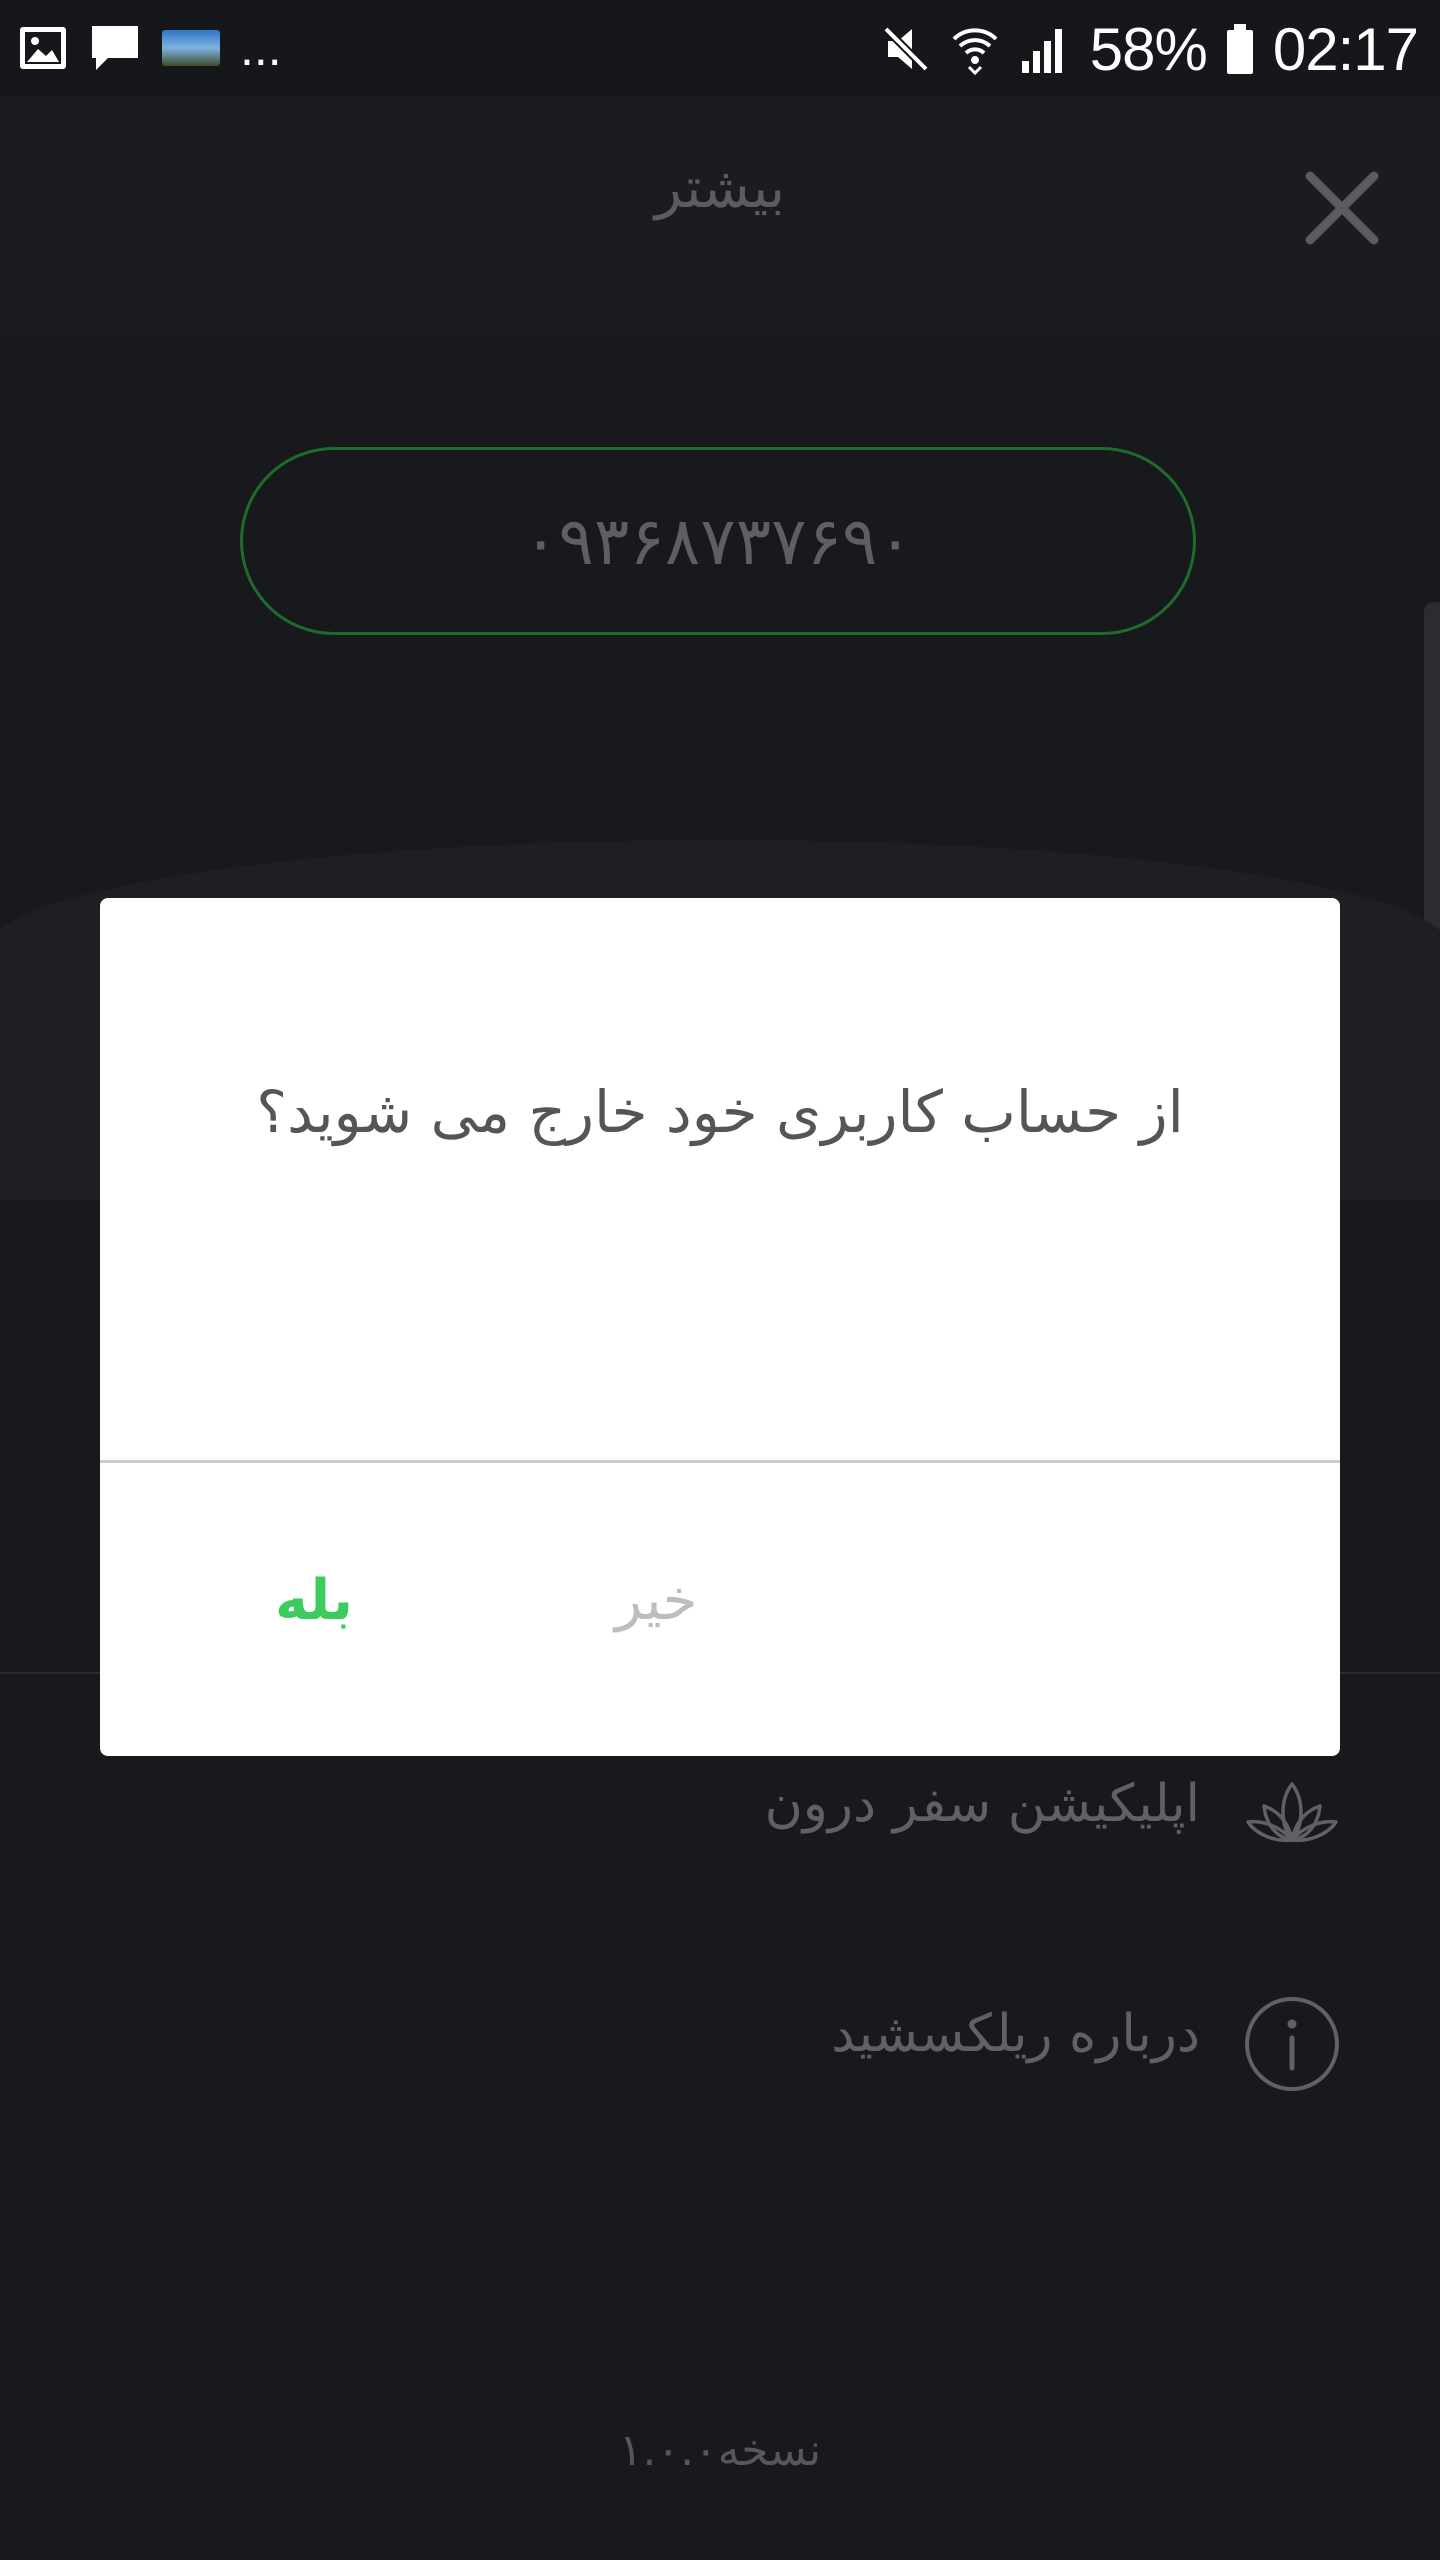 The width and height of the screenshot is (1440, 2560). I want to click on gallery-icon, so click(43, 48).